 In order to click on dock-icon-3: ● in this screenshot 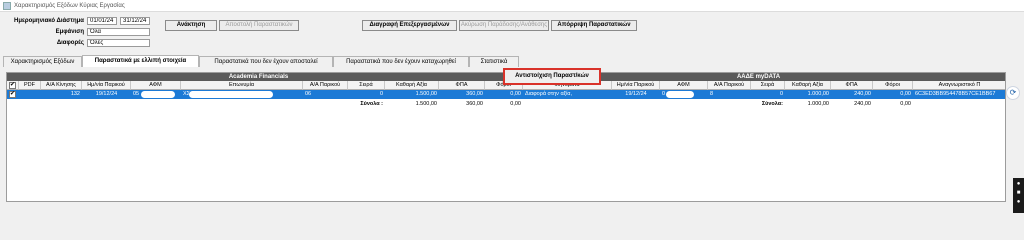, I will do `click(1018, 202)`.